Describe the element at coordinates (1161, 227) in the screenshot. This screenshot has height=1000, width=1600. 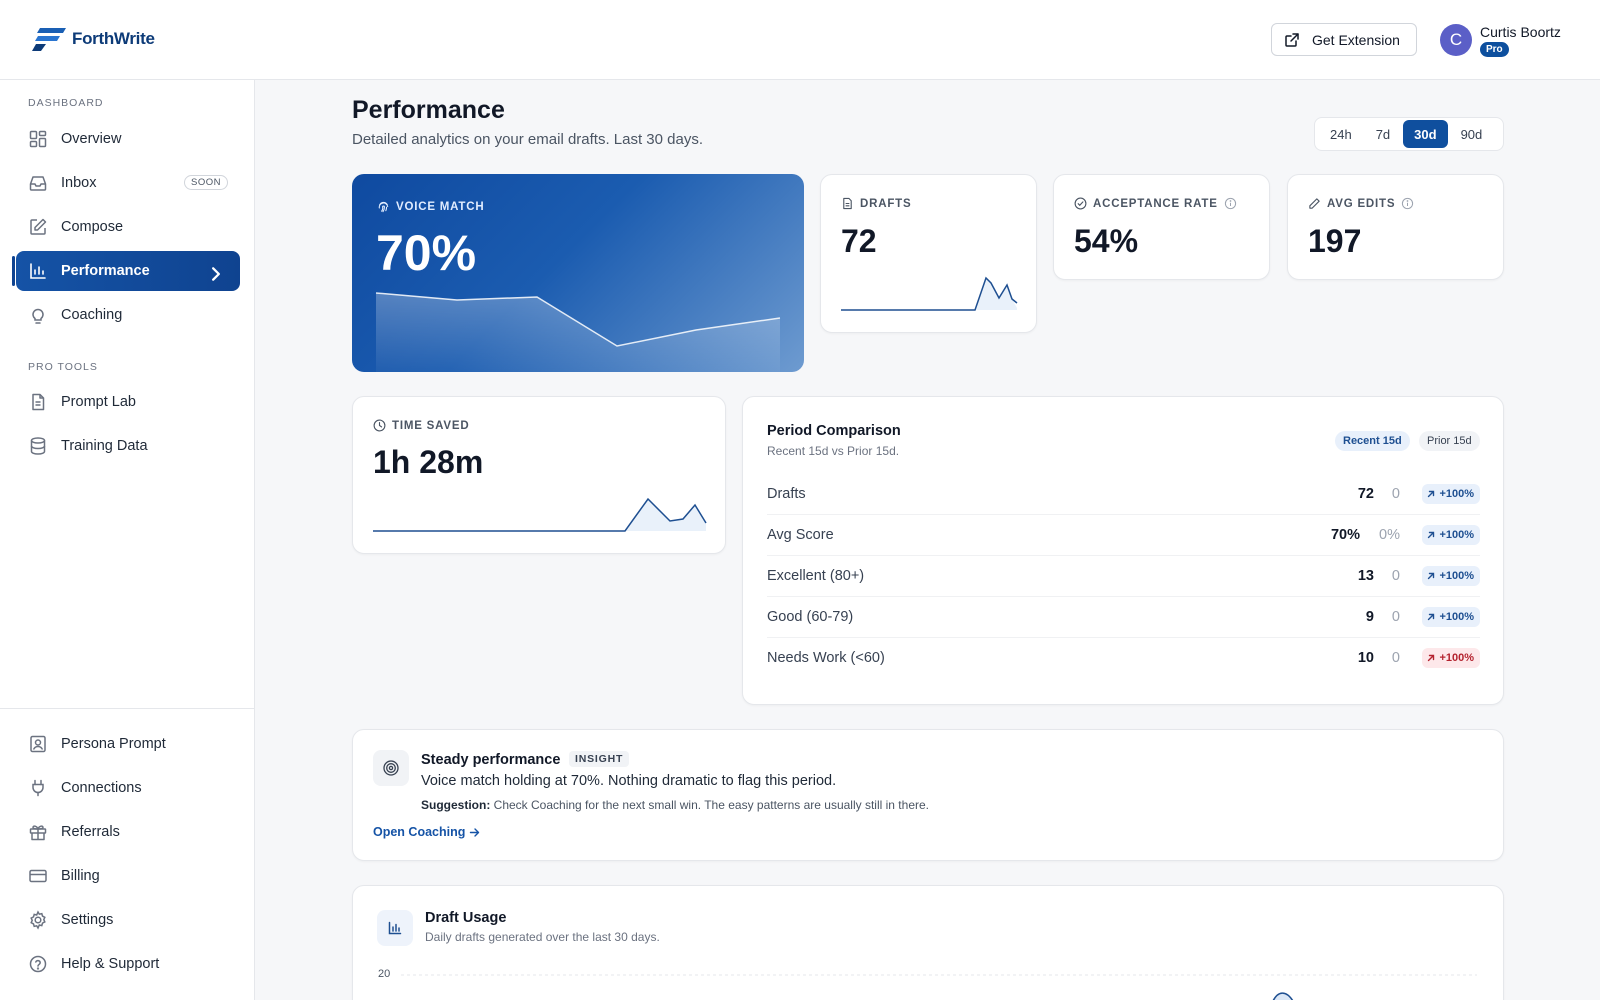
I see `acceptance-rate-card: ACCEPTANCE RATE 54%` at that location.